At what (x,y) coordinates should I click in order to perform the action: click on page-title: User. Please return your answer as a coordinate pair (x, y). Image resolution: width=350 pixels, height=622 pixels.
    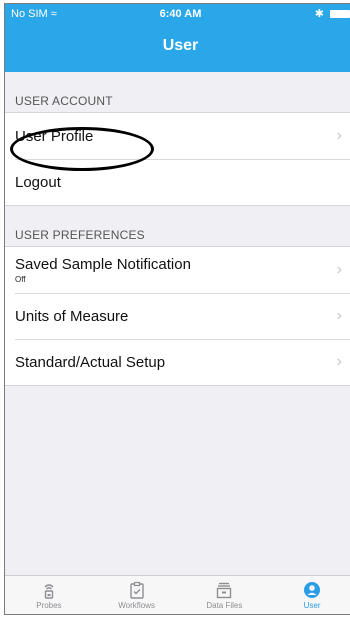
    Looking at the image, I should click on (180, 45).